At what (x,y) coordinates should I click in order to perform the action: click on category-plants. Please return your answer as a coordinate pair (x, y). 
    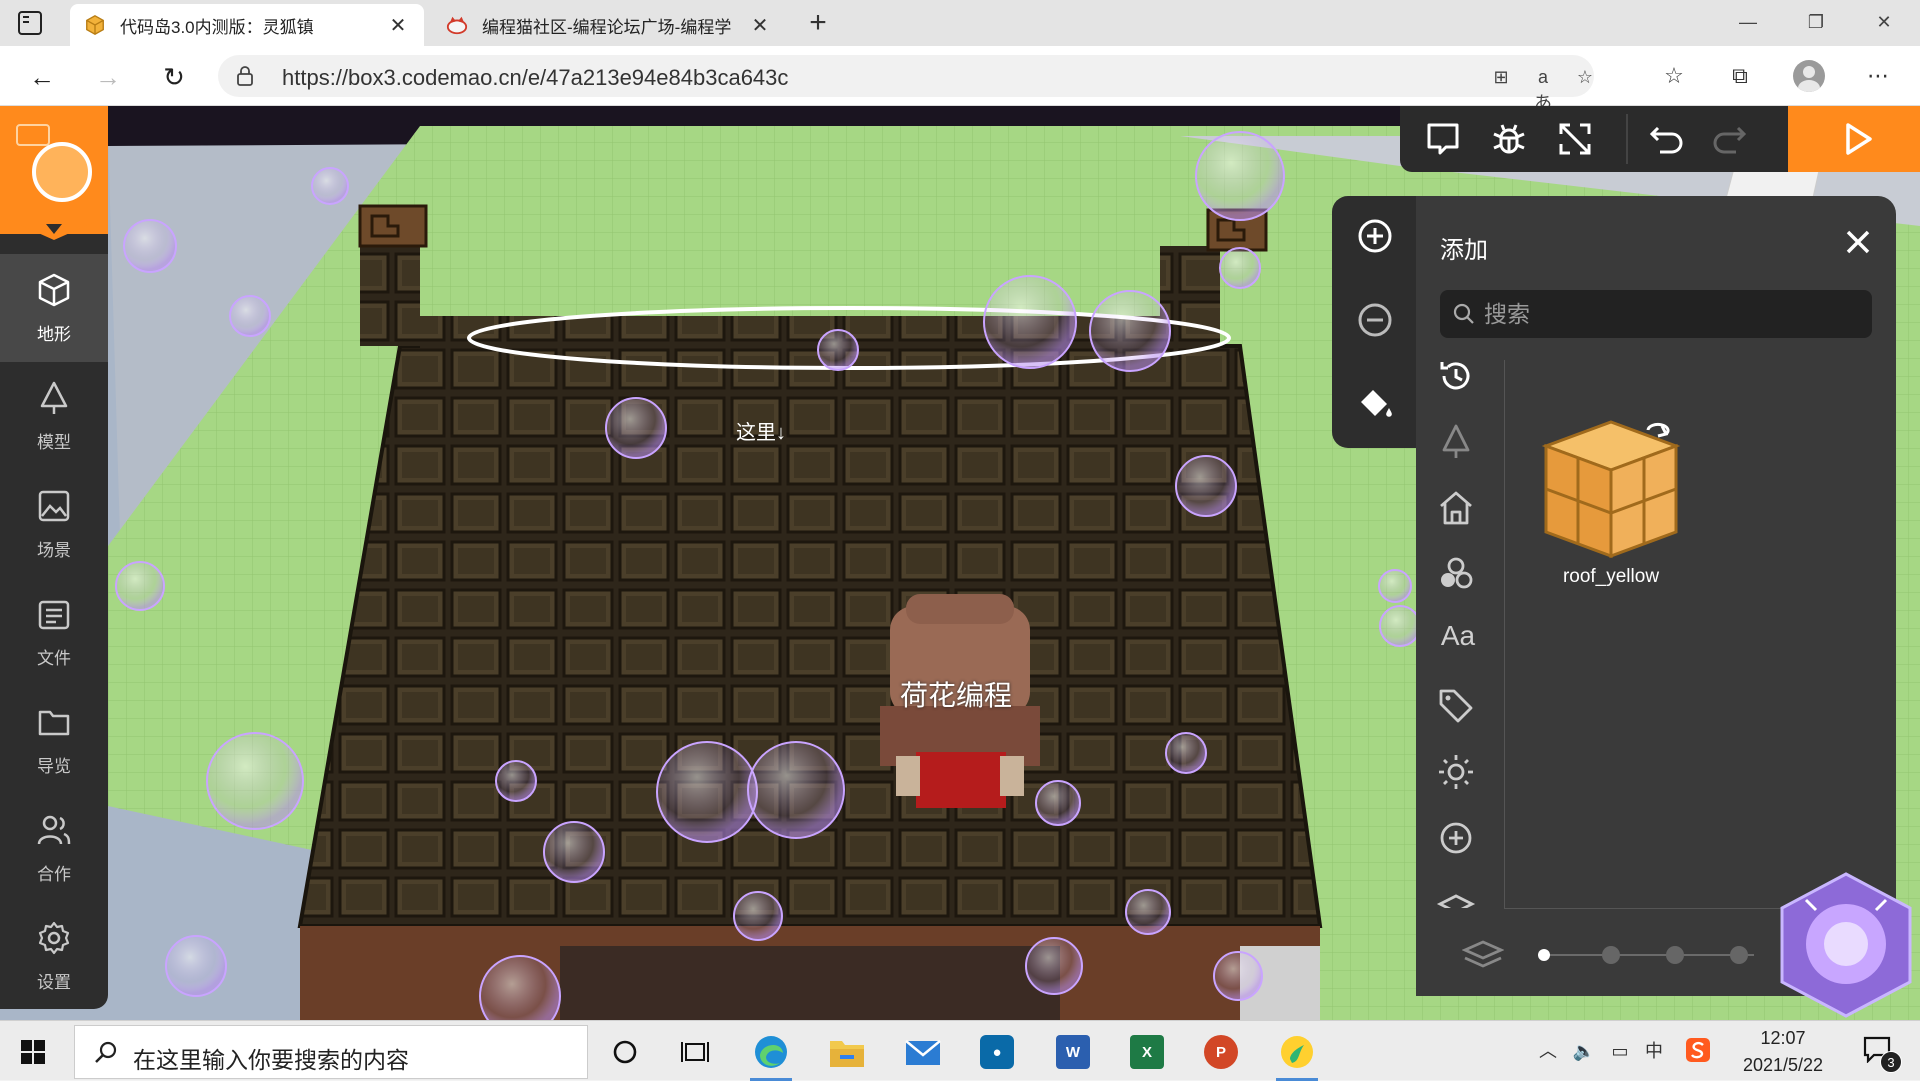
    Looking at the image, I should click on (1456, 442).